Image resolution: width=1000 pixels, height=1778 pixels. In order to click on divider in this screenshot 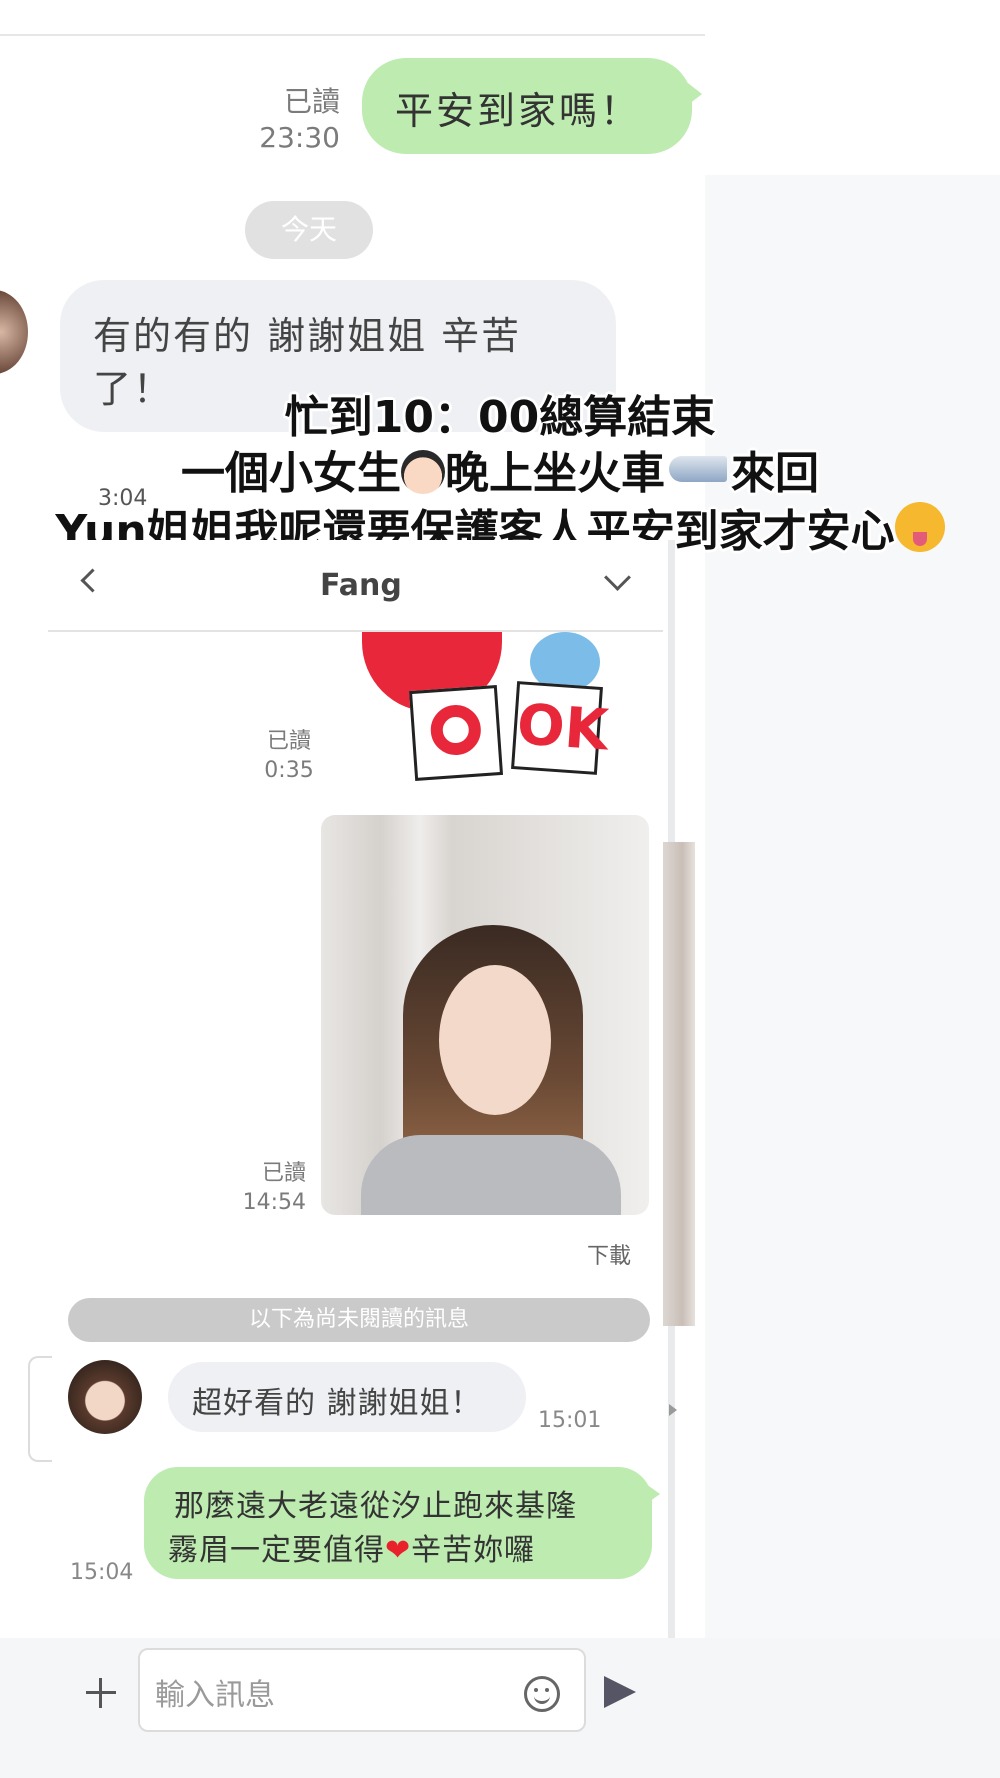, I will do `click(352, 35)`.